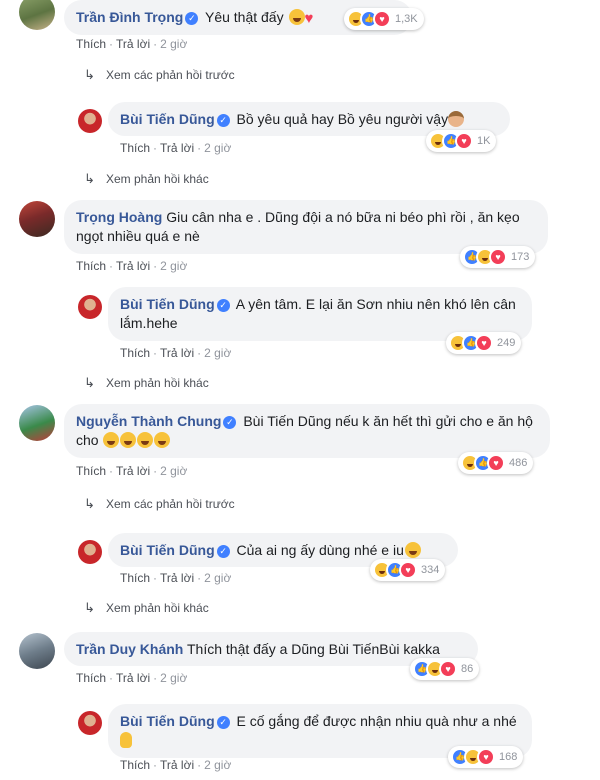 Image resolution: width=600 pixels, height=780 pixels. Describe the element at coordinates (518, 463) in the screenshot. I see `reaction-count: 486` at that location.